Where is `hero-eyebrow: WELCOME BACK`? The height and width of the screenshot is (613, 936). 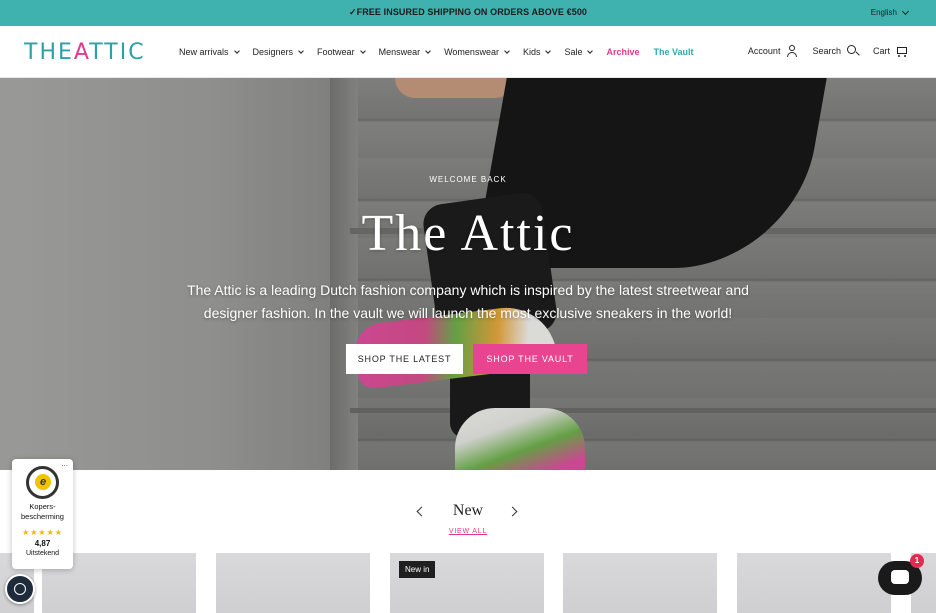 hero-eyebrow: WELCOME BACK is located at coordinates (468, 179).